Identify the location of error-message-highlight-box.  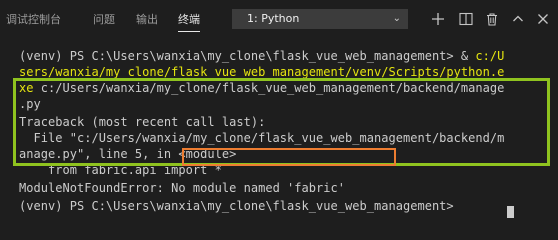
(289, 157).